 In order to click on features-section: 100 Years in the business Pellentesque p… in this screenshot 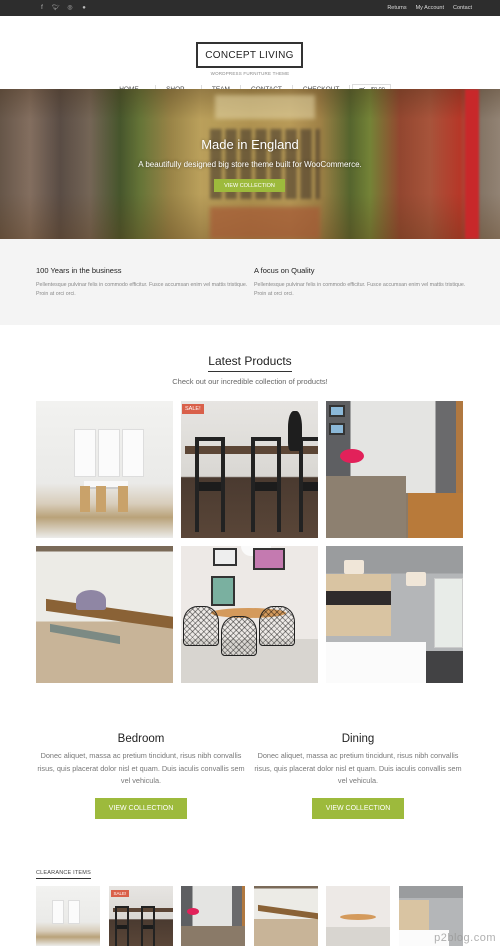, I will do `click(250, 282)`.